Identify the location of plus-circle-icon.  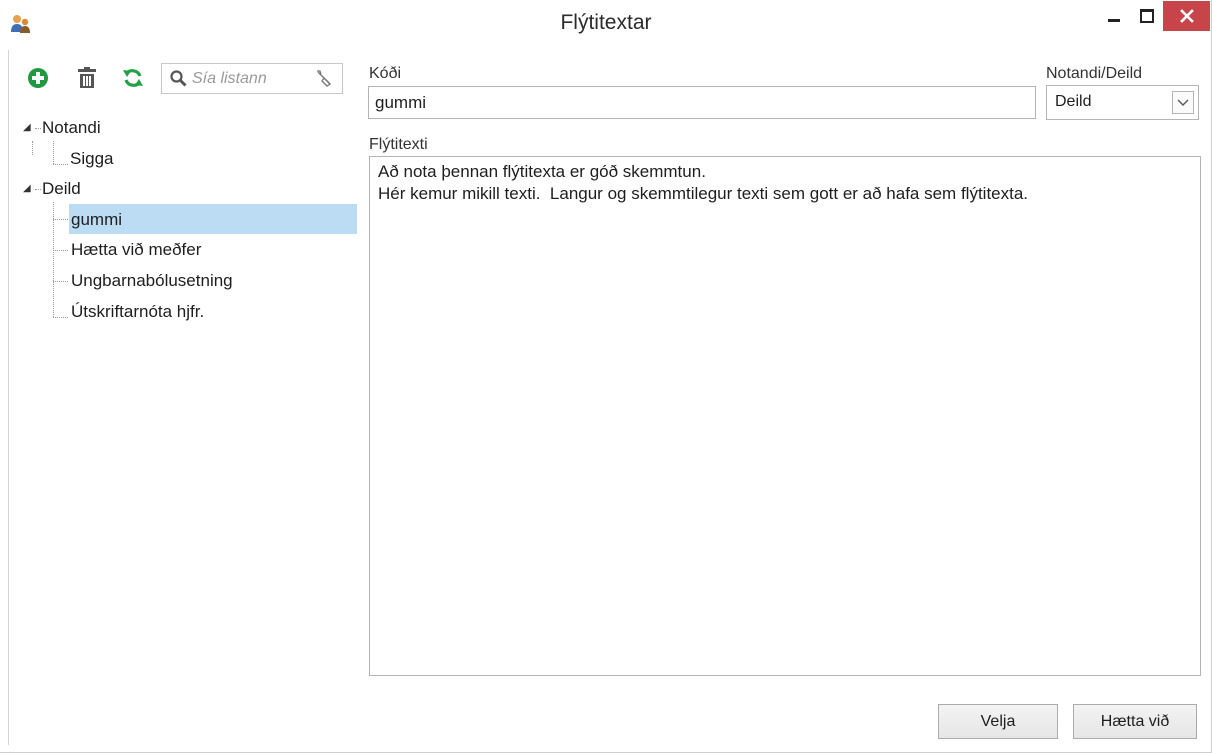
(38, 78).